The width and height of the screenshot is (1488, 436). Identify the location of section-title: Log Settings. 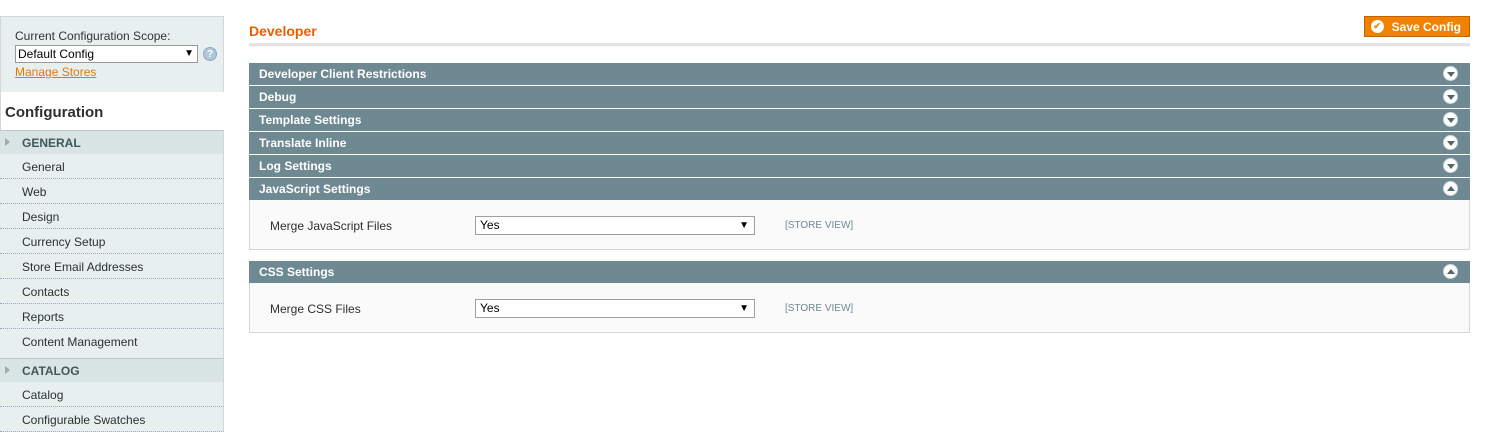
(295, 166).